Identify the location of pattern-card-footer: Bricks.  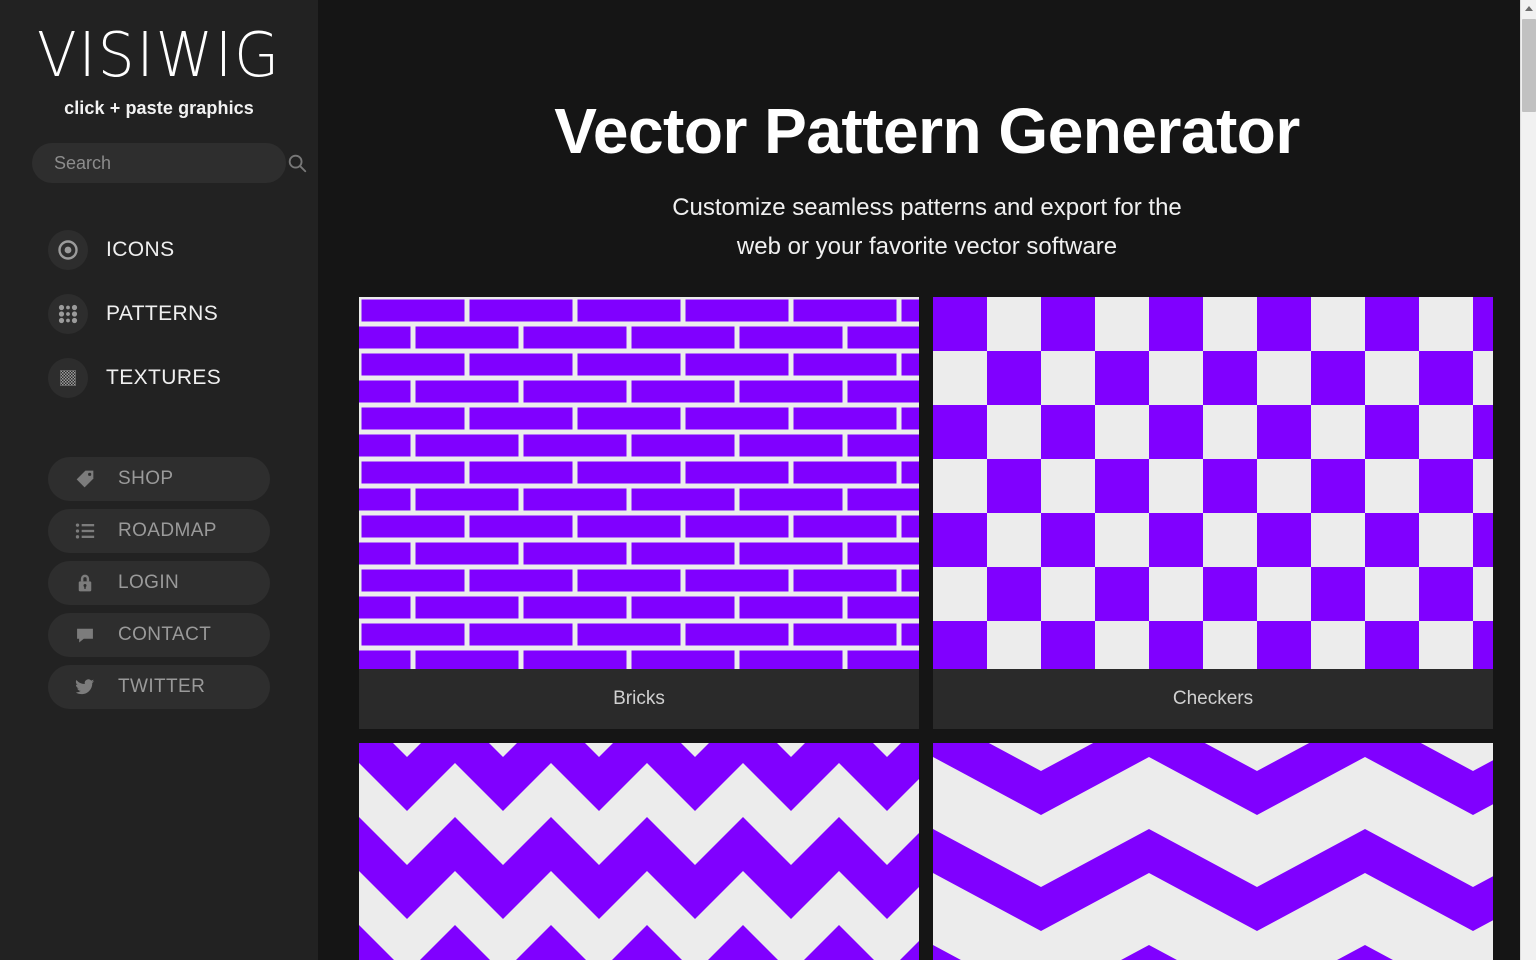
(639, 698).